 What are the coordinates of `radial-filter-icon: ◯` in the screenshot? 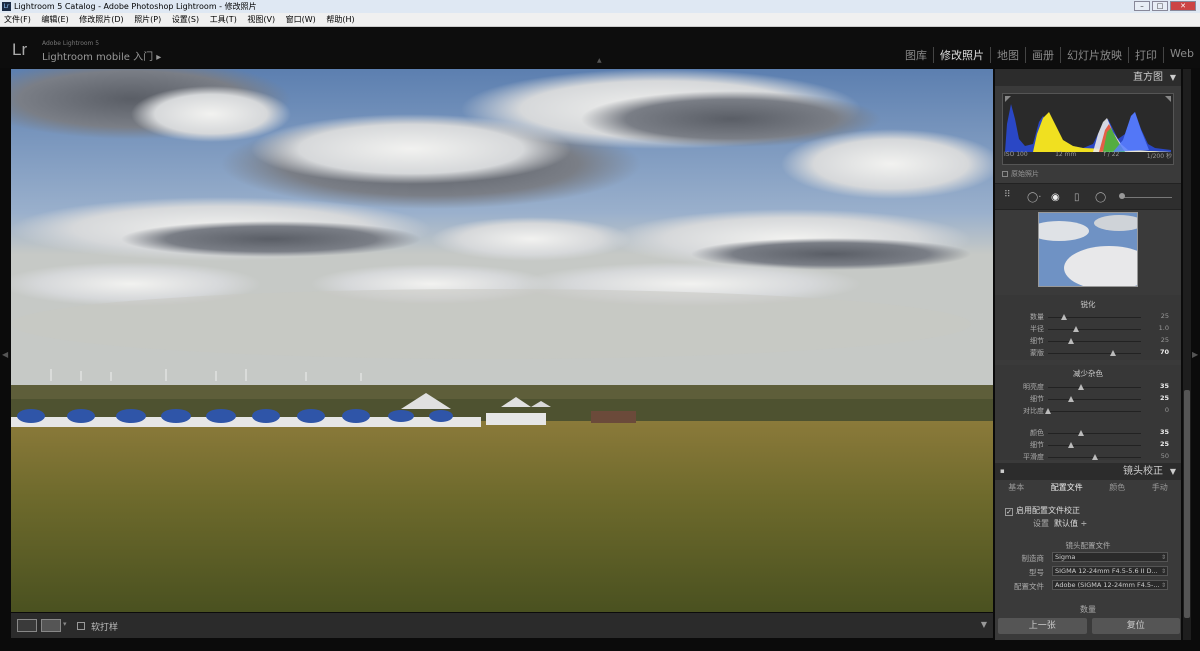 It's located at (1100, 197).